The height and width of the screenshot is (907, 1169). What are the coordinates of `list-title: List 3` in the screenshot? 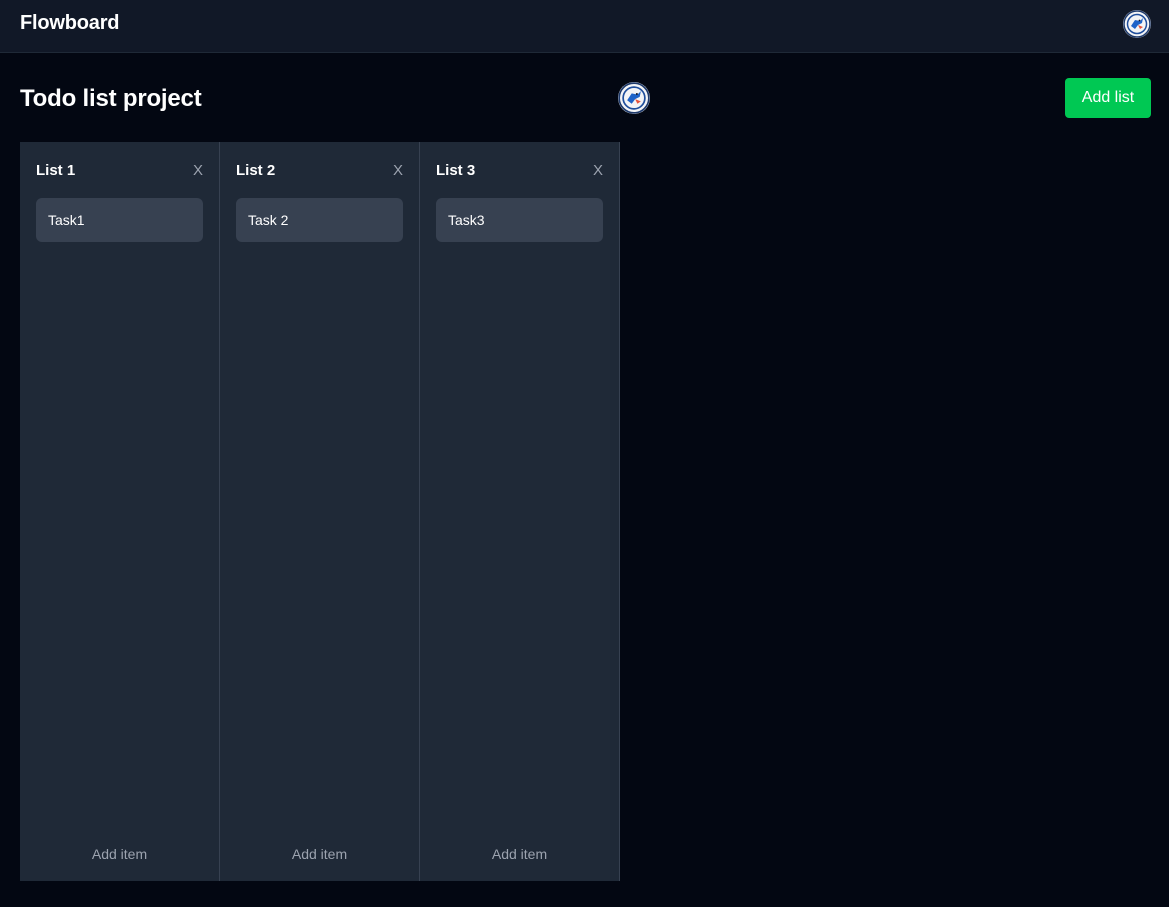 It's located at (455, 170).